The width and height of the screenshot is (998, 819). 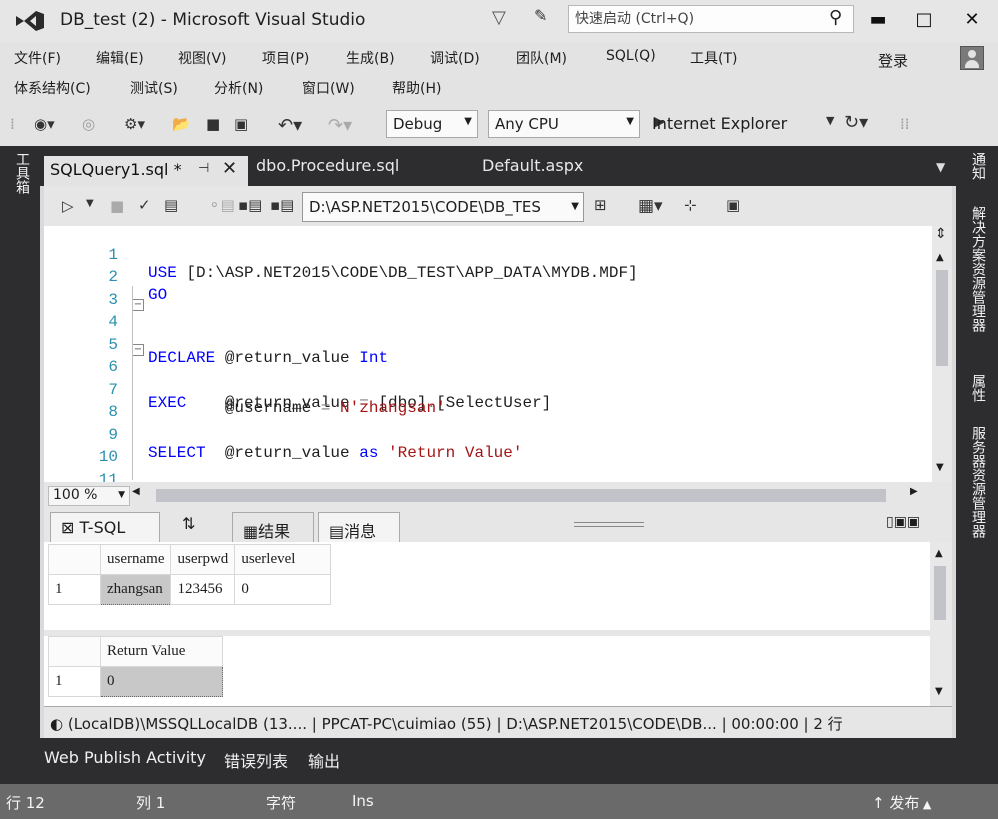 I want to click on configuration-combo: Debug ▼, so click(x=432, y=124).